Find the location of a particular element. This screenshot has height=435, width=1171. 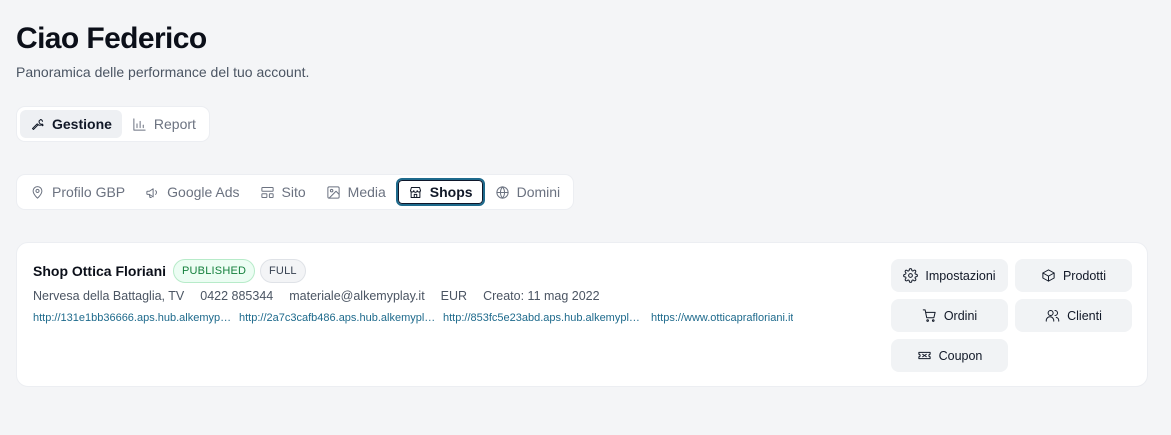

status-badge: PUBLISHED is located at coordinates (214, 271).